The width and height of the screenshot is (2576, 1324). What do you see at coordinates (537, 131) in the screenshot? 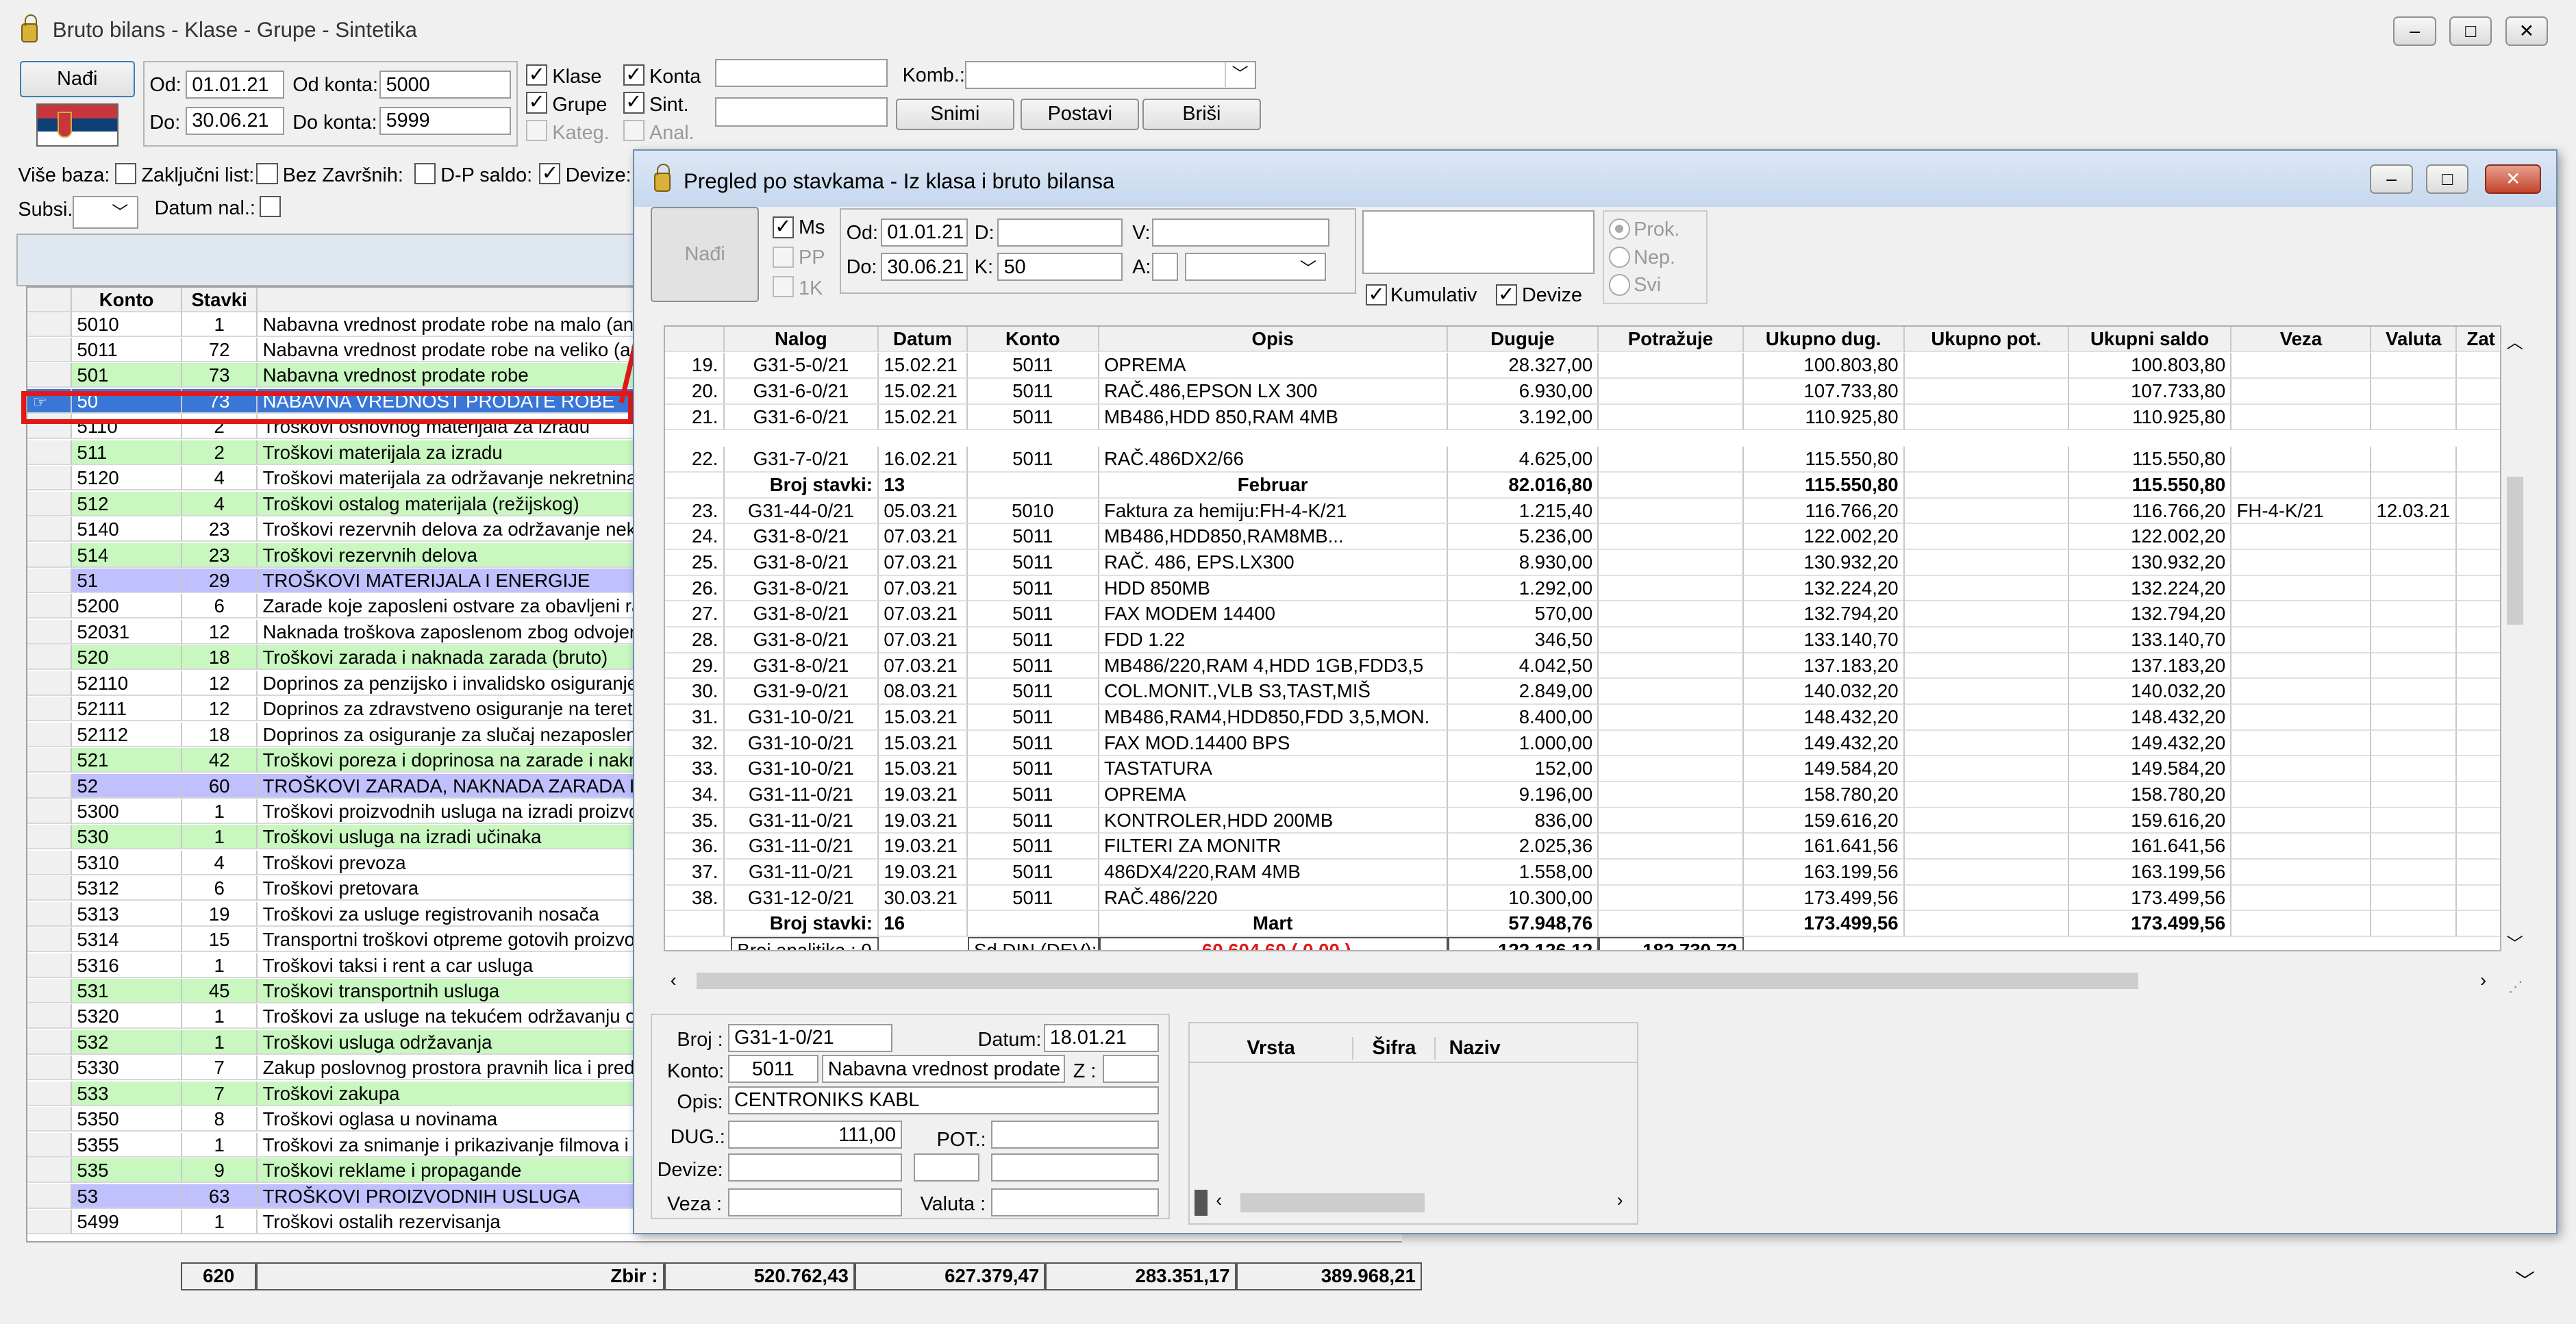
I see `kateg-checkbox` at bounding box center [537, 131].